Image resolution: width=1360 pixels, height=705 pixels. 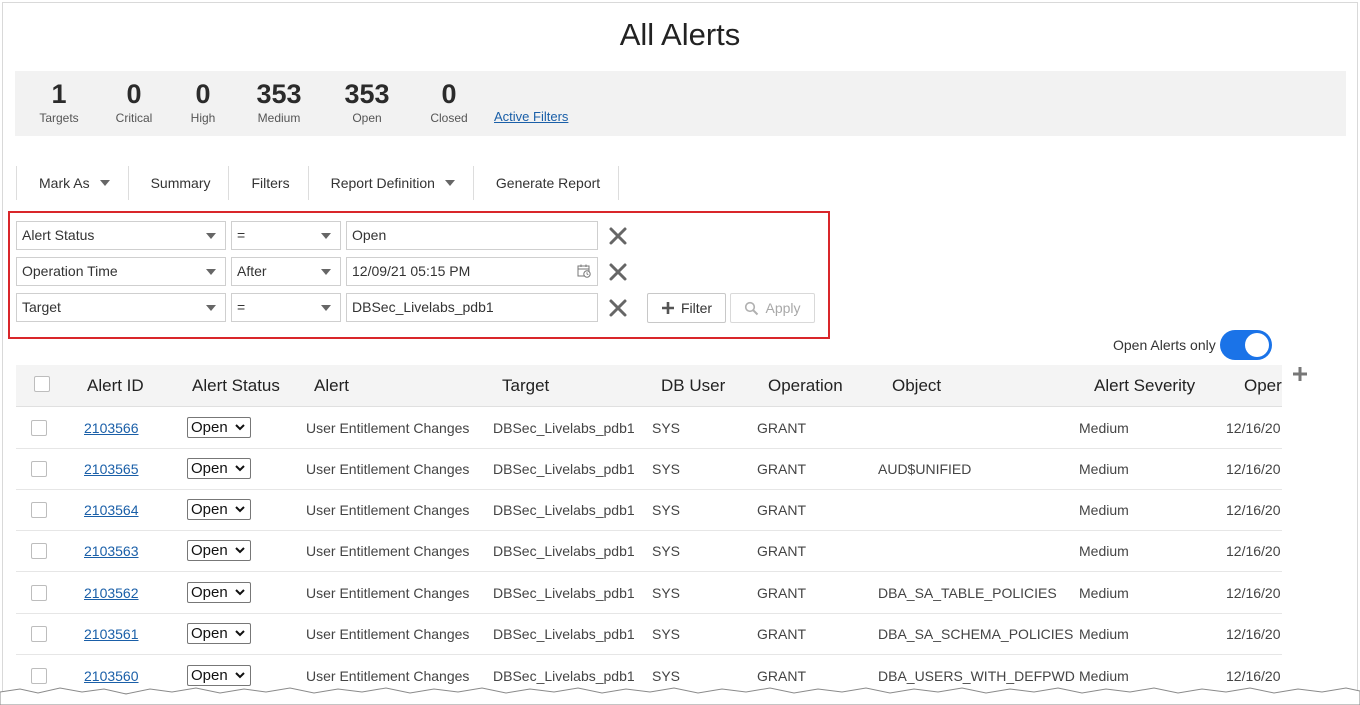 I want to click on stat-label: High, so click(x=203, y=118).